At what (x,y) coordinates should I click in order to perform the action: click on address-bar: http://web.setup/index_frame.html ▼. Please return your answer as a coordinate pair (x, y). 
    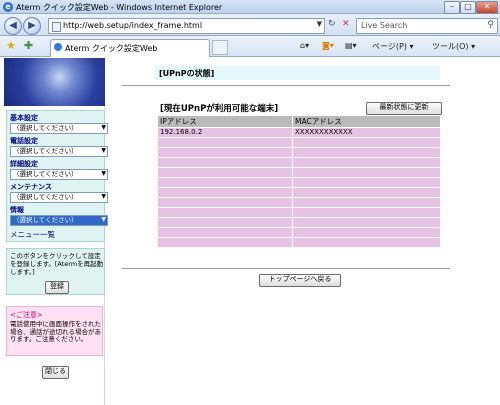
    Looking at the image, I should click on (186, 26).